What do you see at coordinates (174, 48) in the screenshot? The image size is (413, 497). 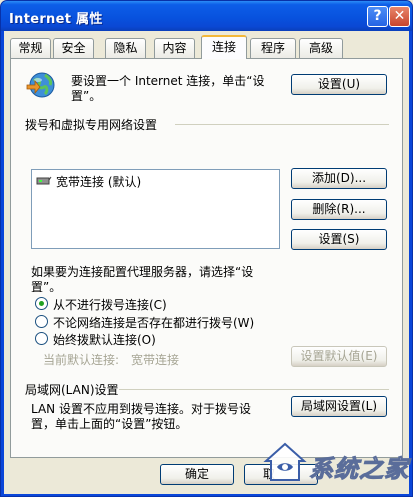 I see `tab-content: 内容` at bounding box center [174, 48].